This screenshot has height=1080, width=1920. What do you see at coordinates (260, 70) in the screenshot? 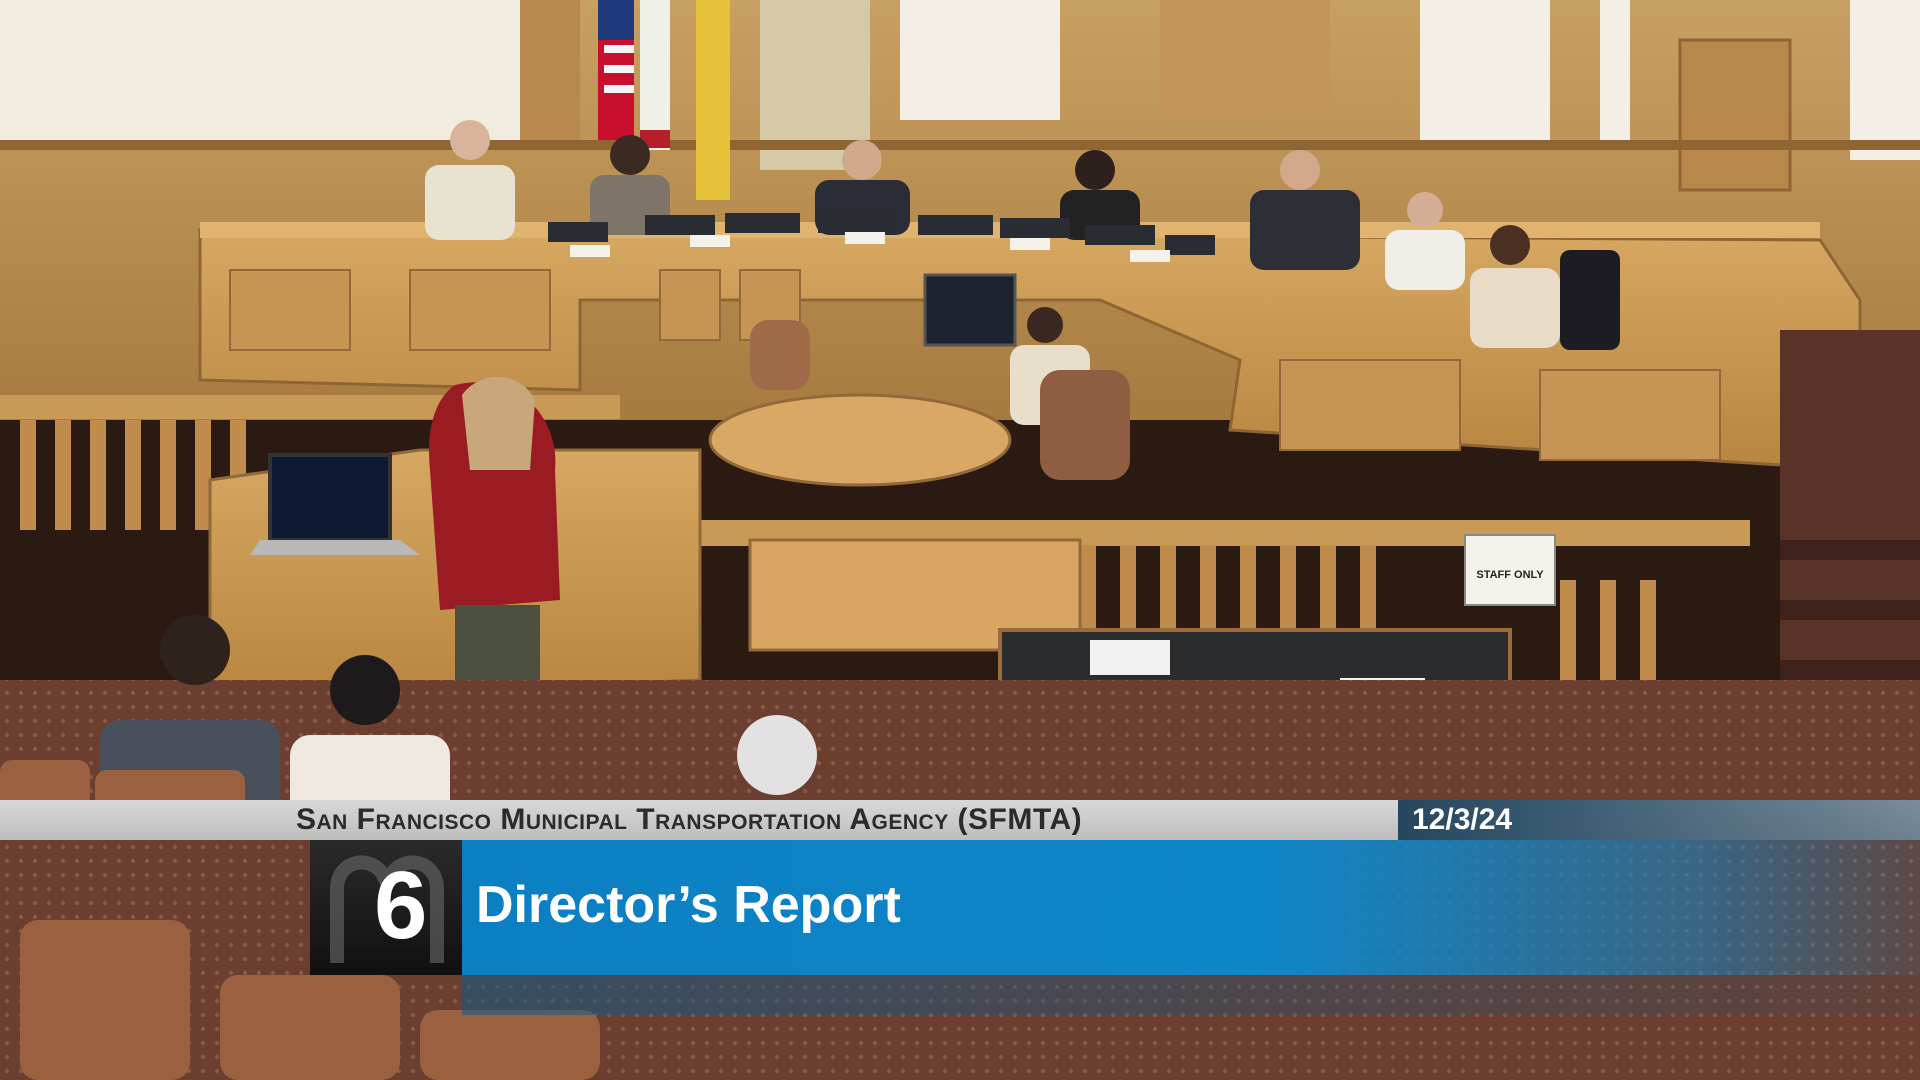
I see `wall-screen` at bounding box center [260, 70].